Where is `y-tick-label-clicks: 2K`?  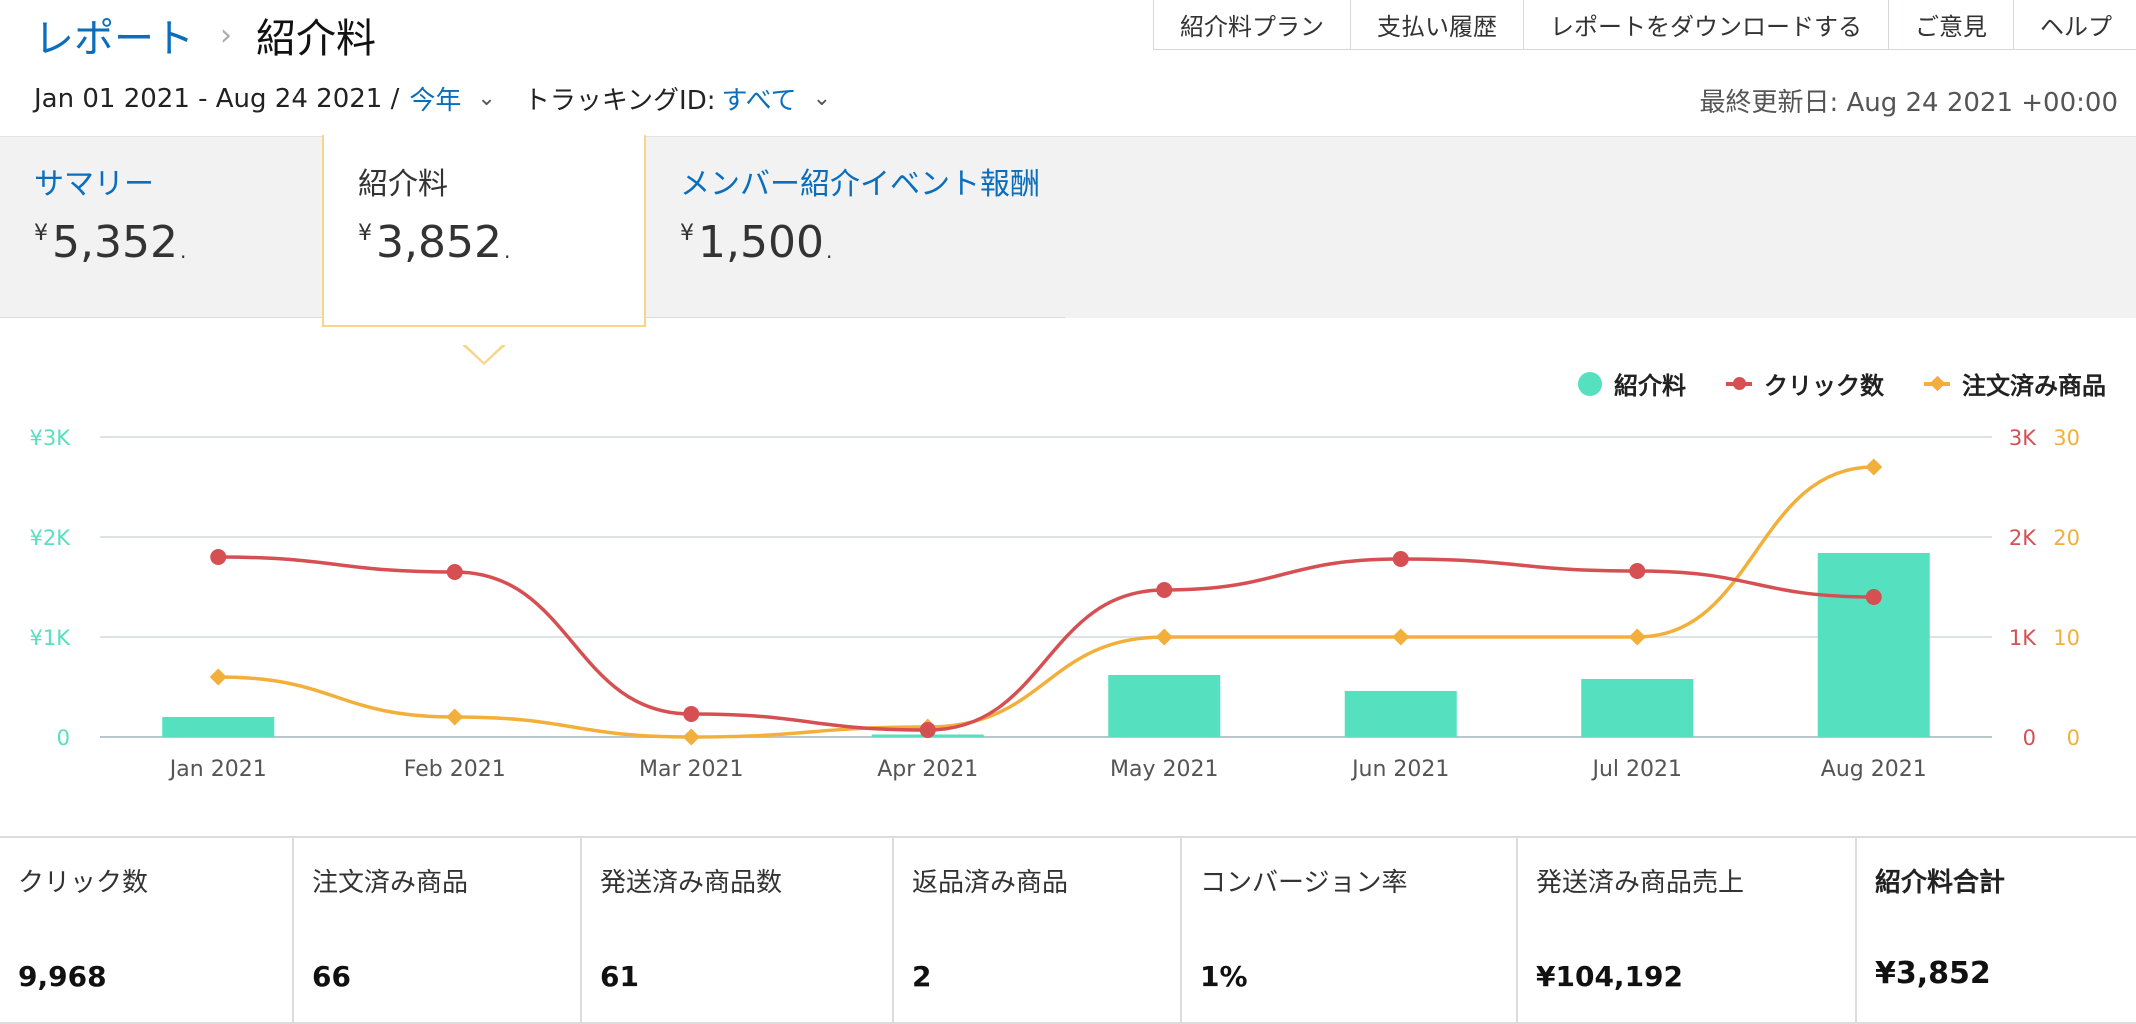 y-tick-label-clicks: 2K is located at coordinates (2023, 538).